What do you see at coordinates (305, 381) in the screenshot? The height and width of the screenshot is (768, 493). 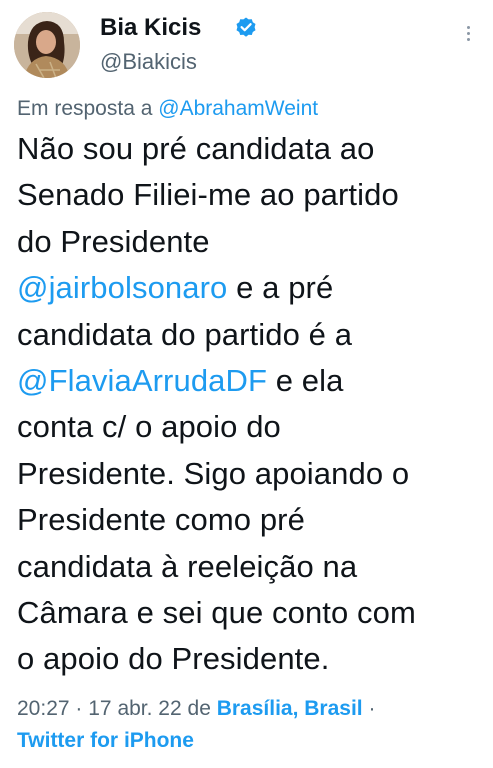 I see `tweet-text-segment: e ela` at bounding box center [305, 381].